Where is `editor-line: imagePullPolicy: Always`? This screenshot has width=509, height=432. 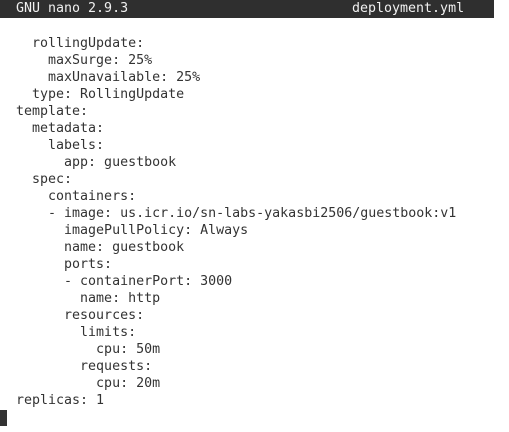
editor-line: imagePullPolicy: Always is located at coordinates (236, 230).